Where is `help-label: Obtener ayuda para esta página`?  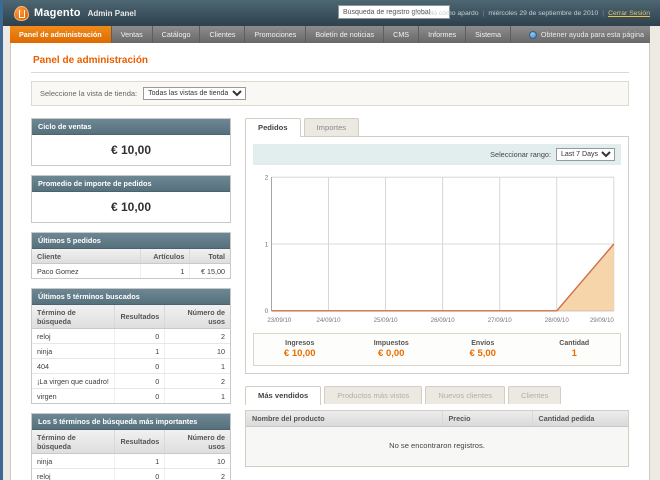 help-label: Obtener ayuda para esta página is located at coordinates (592, 34).